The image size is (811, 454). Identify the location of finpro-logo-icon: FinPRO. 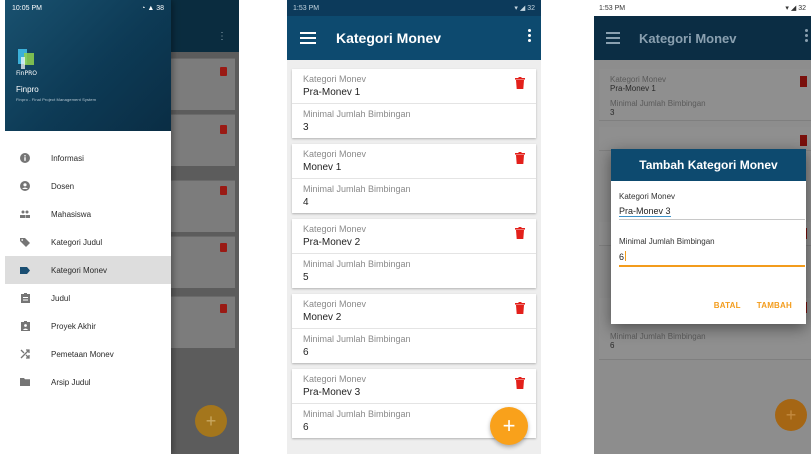
(26, 63).